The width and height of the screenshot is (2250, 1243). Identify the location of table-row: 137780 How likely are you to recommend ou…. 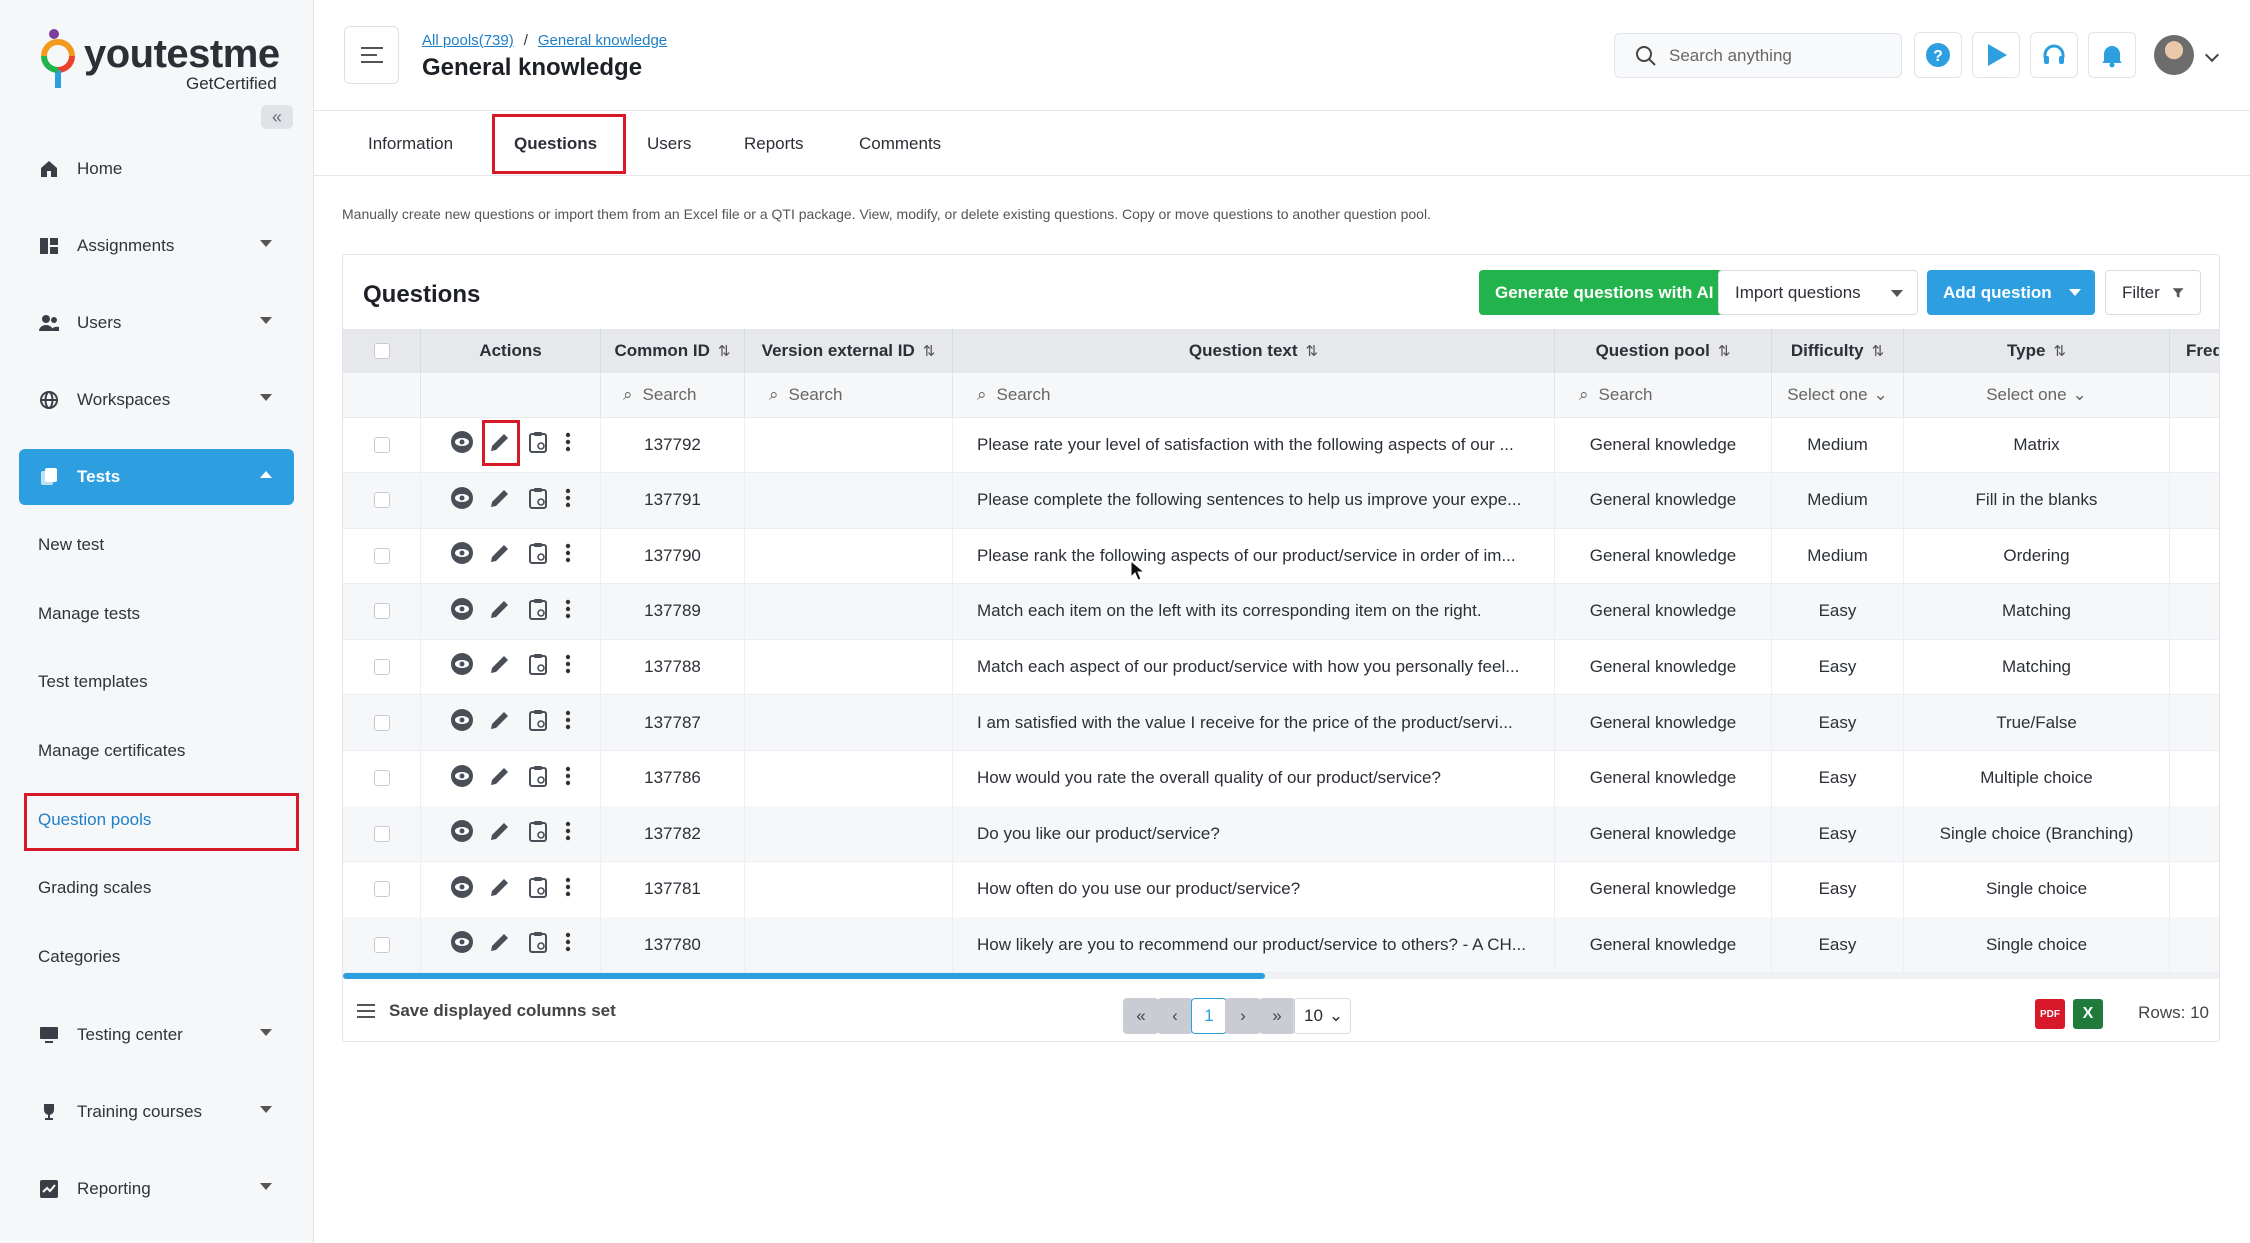
(1281, 945).